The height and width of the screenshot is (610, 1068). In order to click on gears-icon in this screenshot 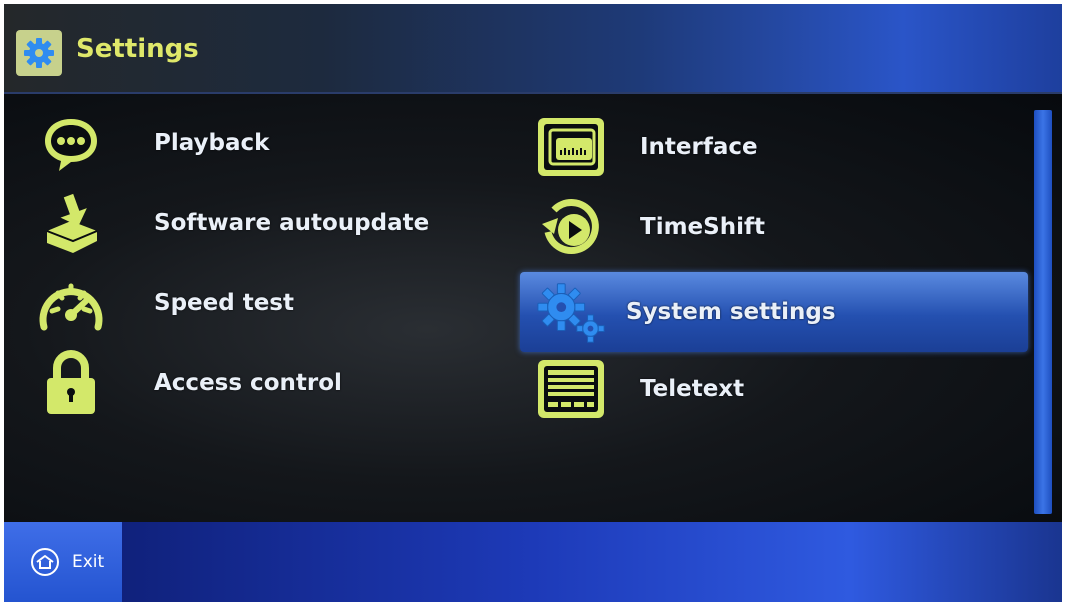, I will do `click(571, 312)`.